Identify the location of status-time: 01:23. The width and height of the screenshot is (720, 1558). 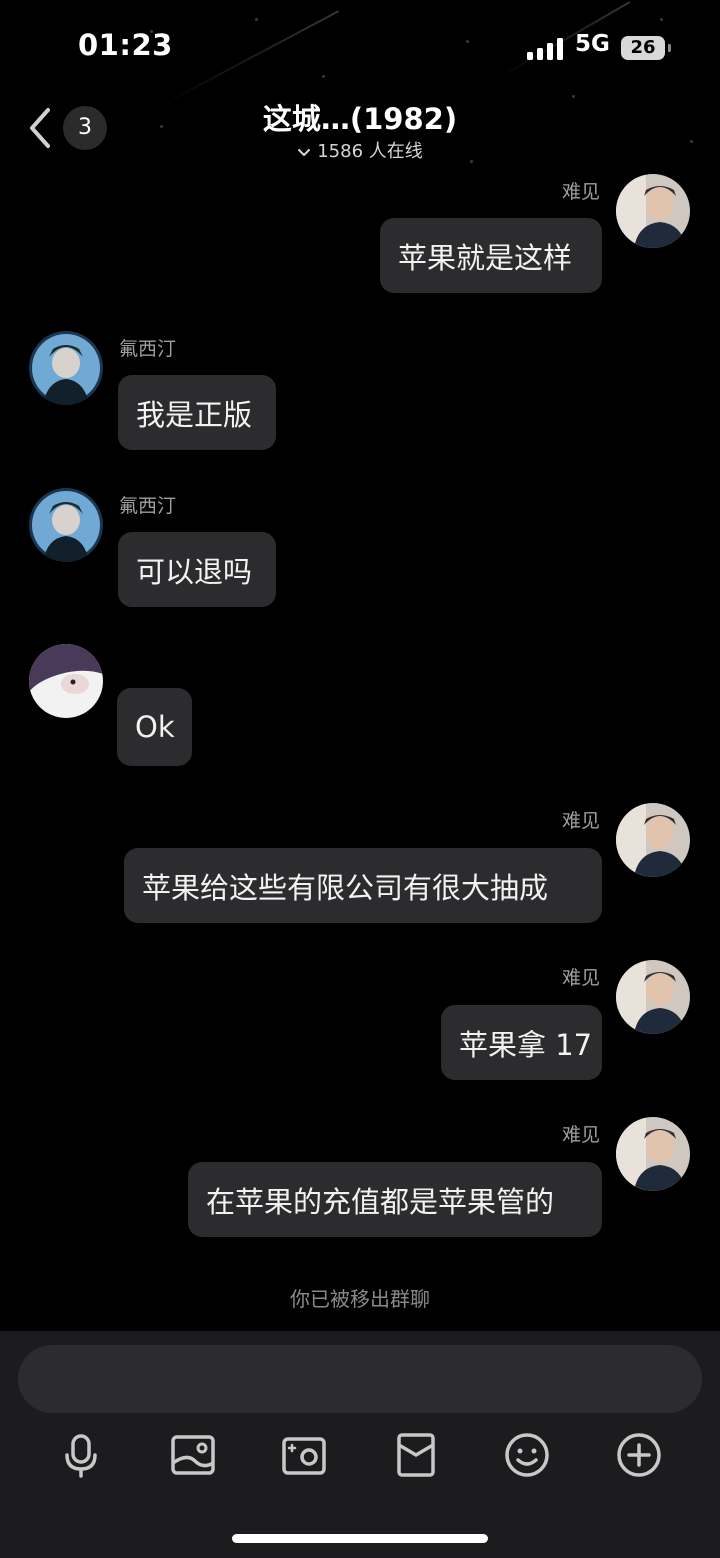
(125, 45).